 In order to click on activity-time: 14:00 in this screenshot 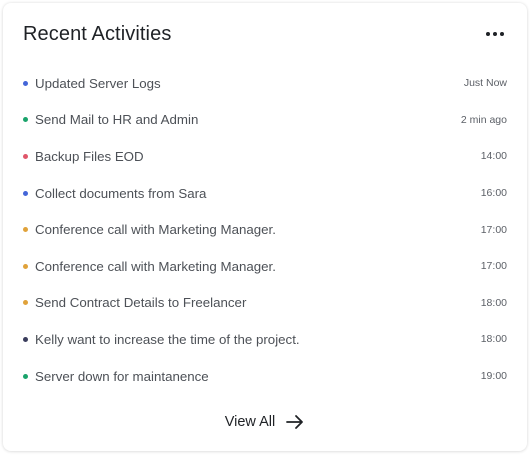, I will do `click(493, 156)`.